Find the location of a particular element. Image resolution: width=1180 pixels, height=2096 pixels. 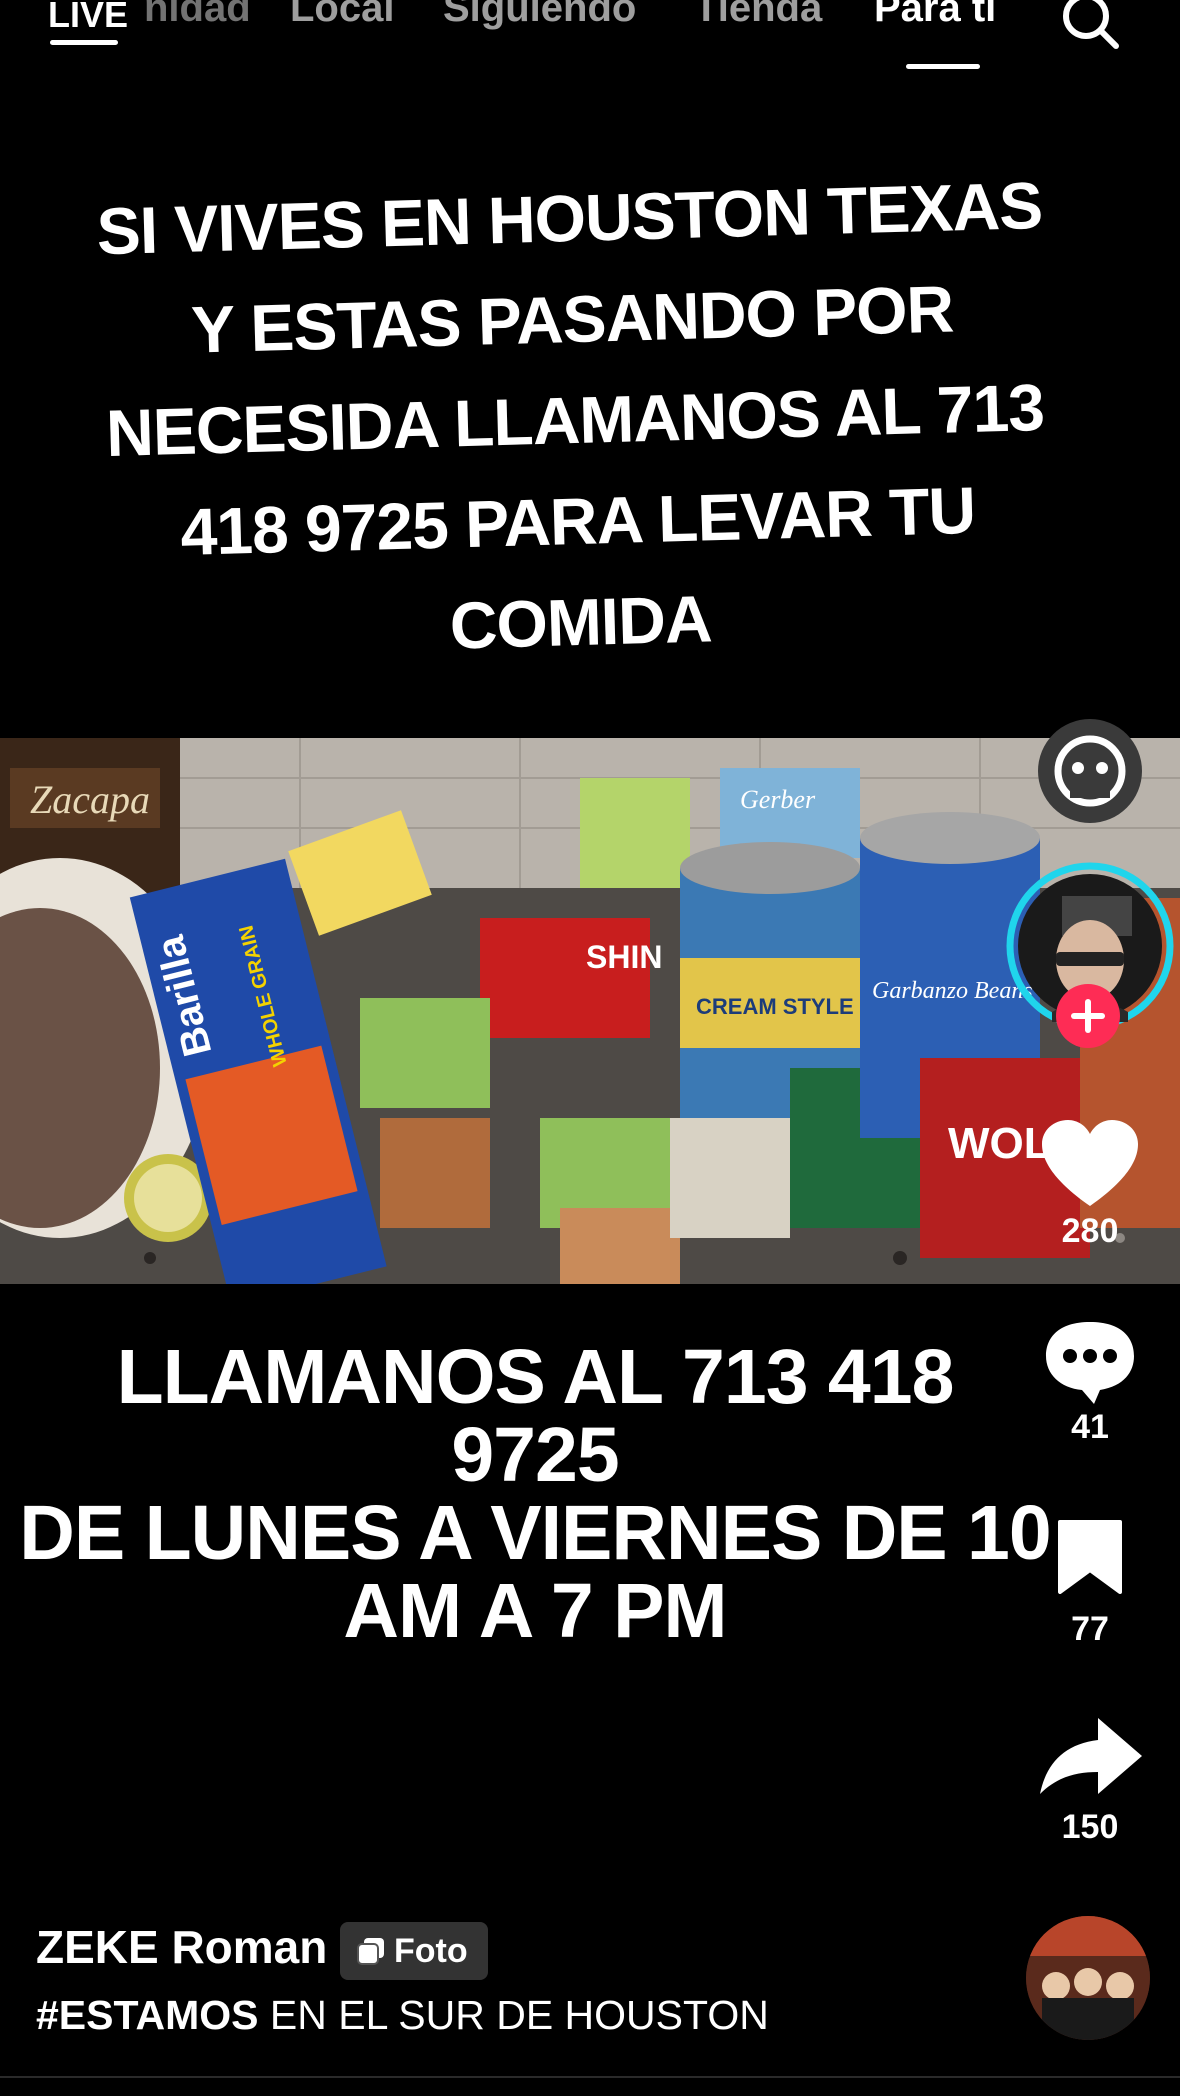

like-count: 280 is located at coordinates (1090, 1231).